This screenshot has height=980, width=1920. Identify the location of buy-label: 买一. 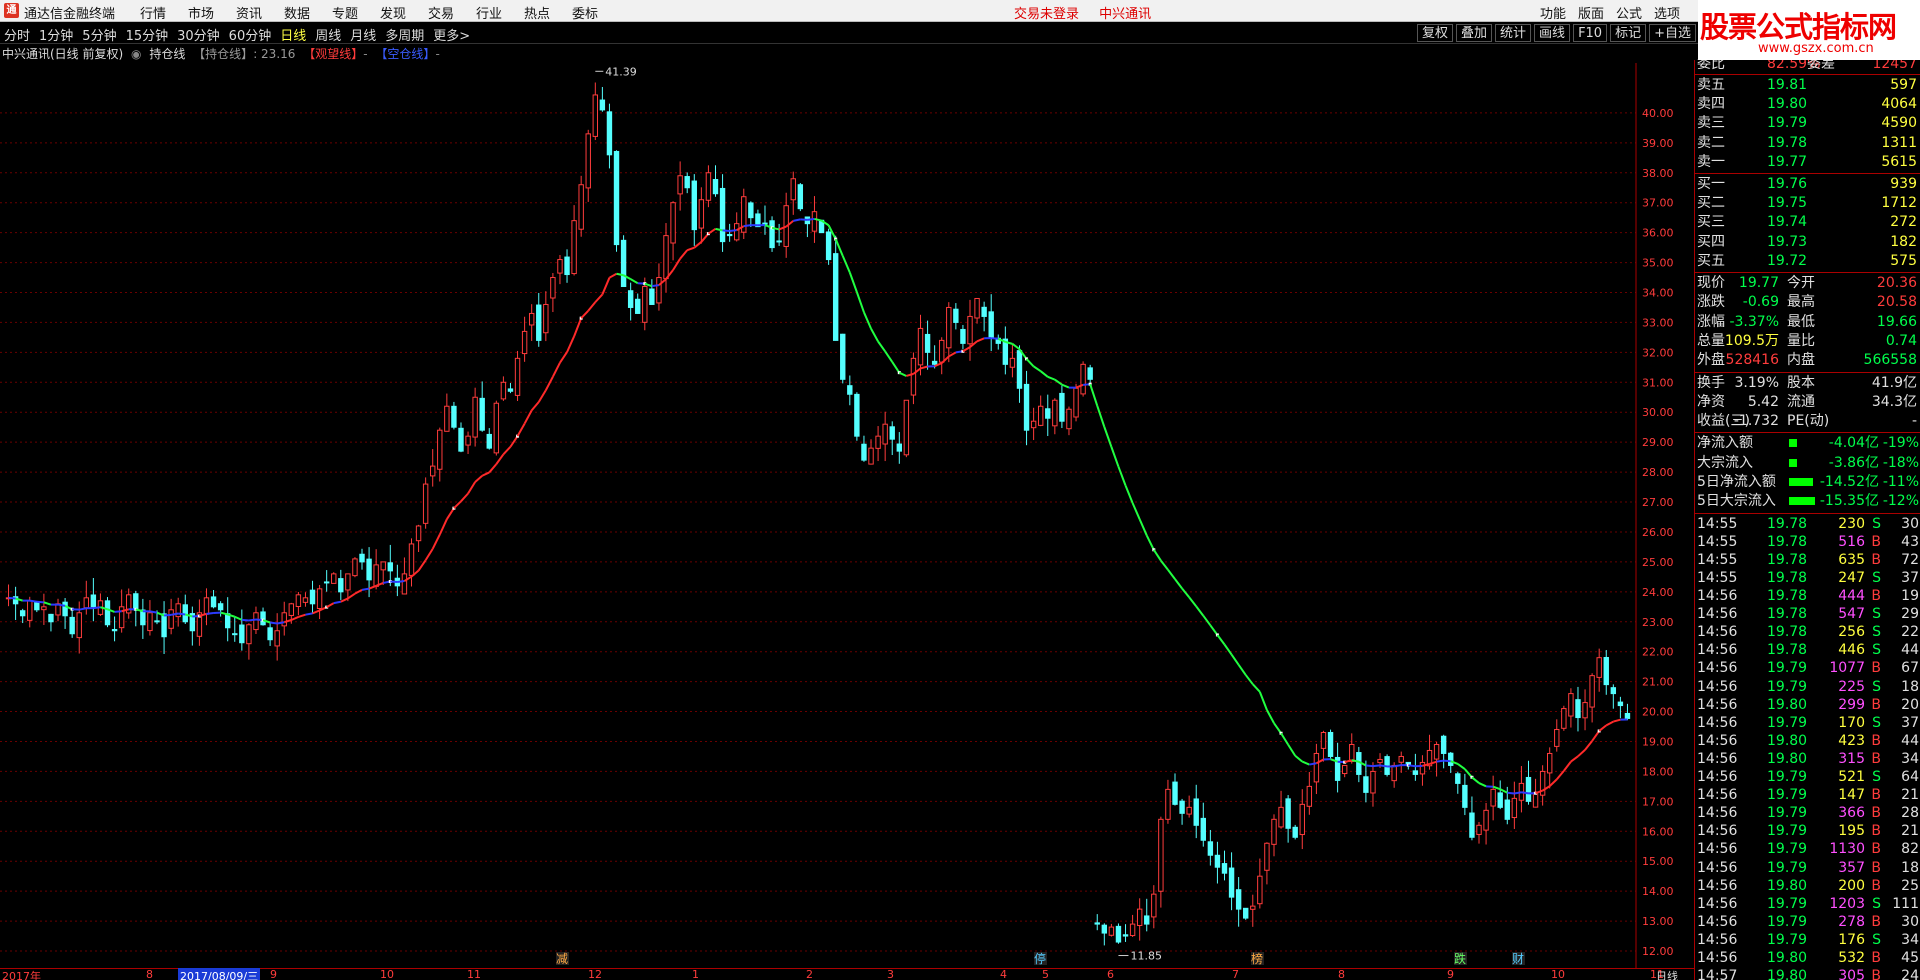
(1711, 184).